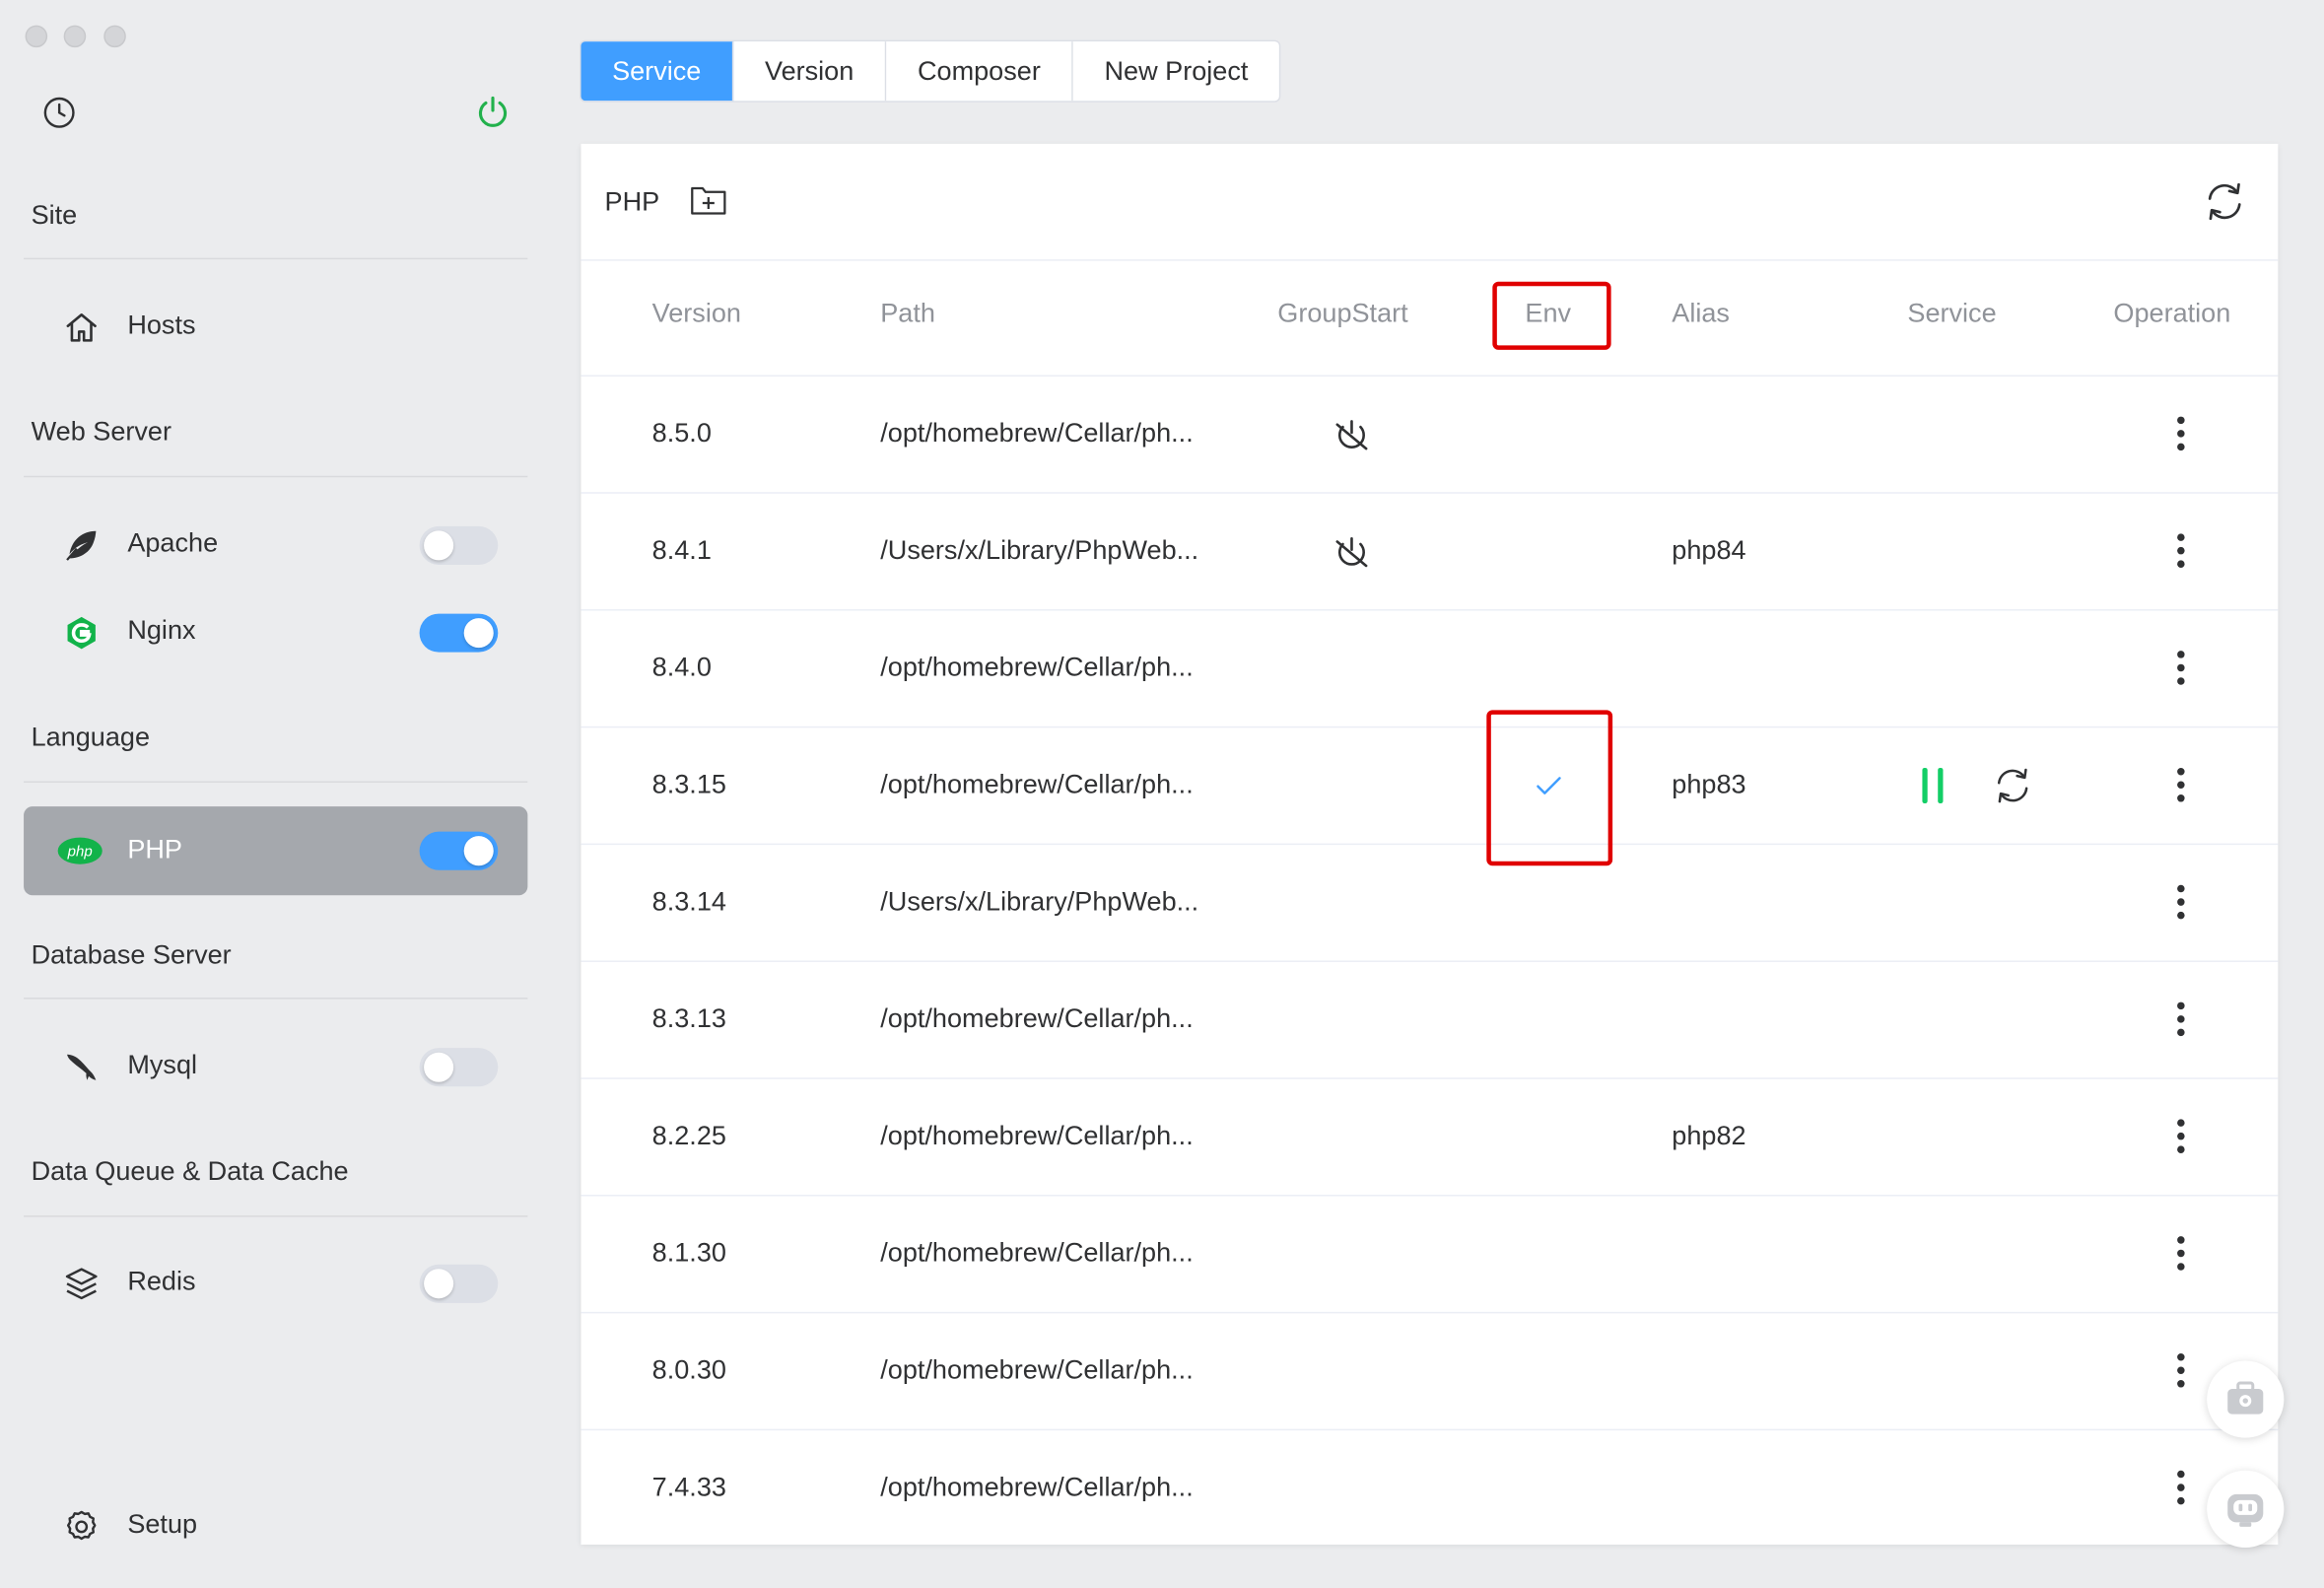 The height and width of the screenshot is (1588, 2324). What do you see at coordinates (276, 633) in the screenshot?
I see `sidebar-item-nginx: Nginx` at bounding box center [276, 633].